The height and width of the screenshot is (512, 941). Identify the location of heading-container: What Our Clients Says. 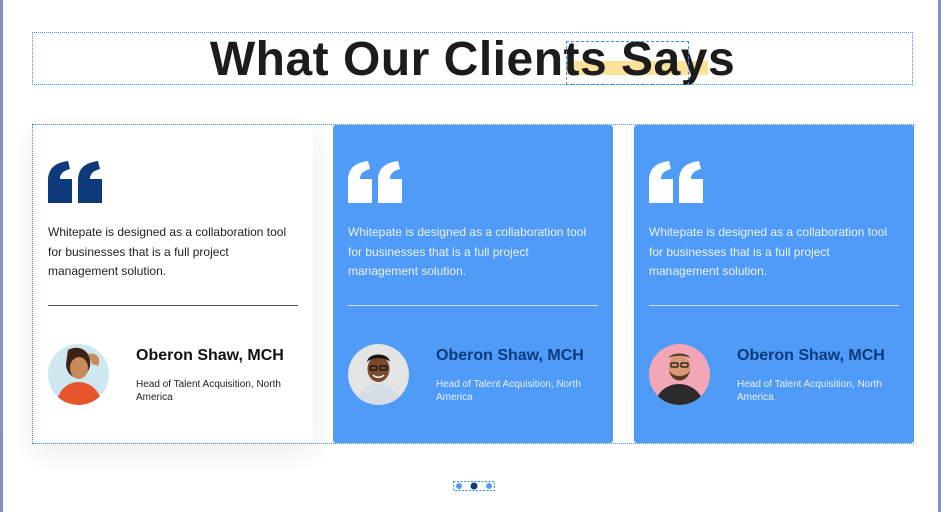
(472, 59).